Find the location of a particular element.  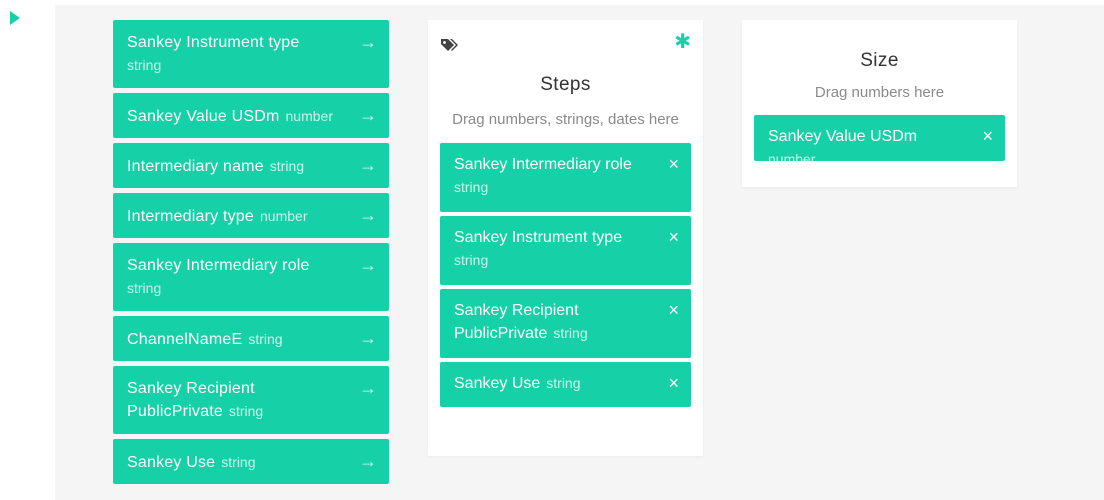

steps-item-name: Sankey Instrument type is located at coordinates (538, 237).